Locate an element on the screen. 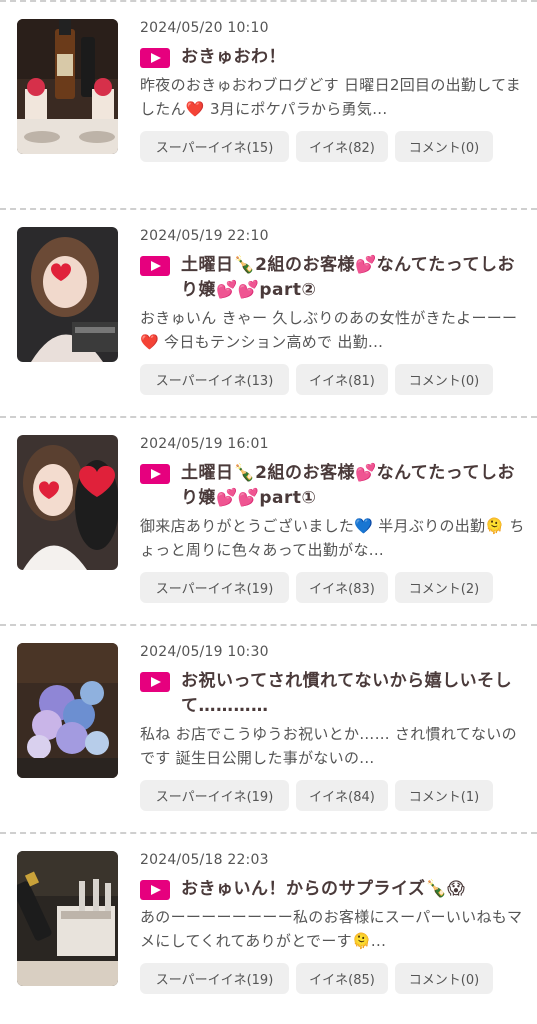  comment-button: コメント(1) is located at coordinates (444, 795).